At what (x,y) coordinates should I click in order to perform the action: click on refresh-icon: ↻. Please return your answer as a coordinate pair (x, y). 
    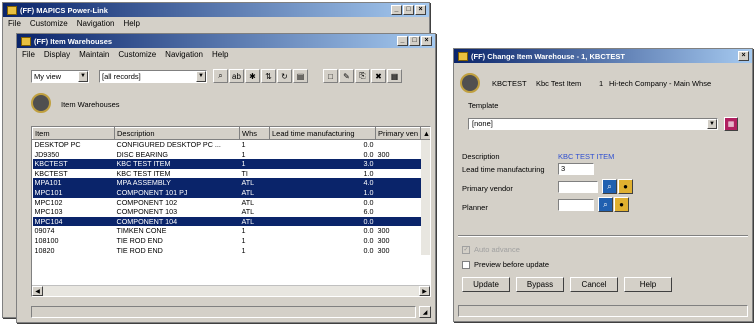
    Looking at the image, I should click on (284, 76).